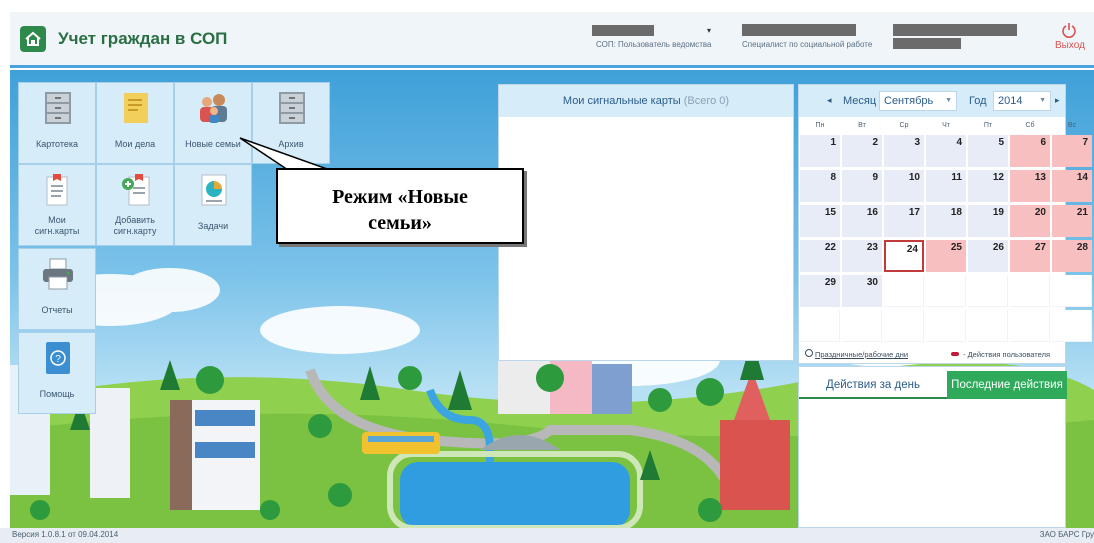 The width and height of the screenshot is (1094, 543). I want to click on tile-my-cases: Мои дела, so click(135, 123).